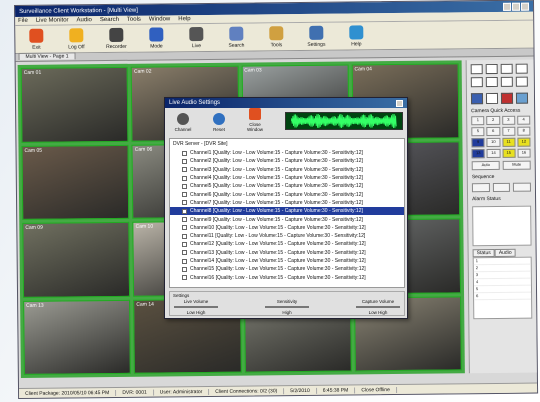 The height and width of the screenshot is (402, 540). What do you see at coordinates (516, 165) in the screenshot?
I see `mute-button: Mute` at bounding box center [516, 165].